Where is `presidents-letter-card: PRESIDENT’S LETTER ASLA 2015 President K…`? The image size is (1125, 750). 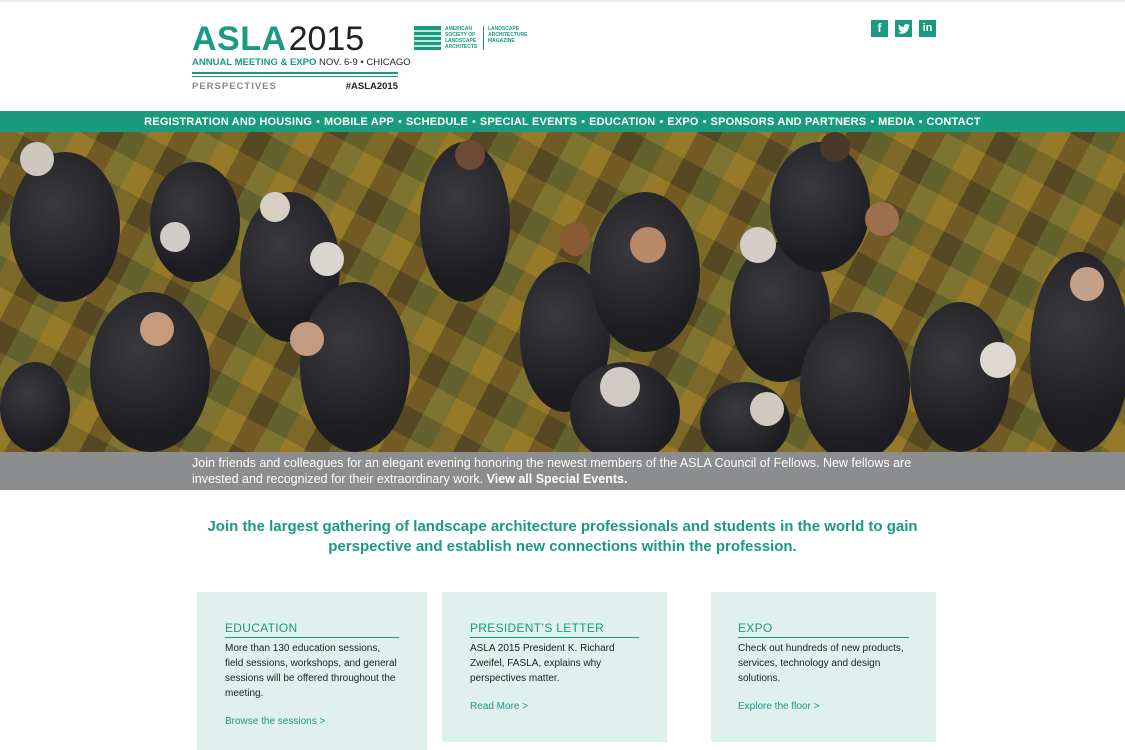 presidents-letter-card: PRESIDENT’S LETTER ASLA 2015 President K… is located at coordinates (554, 667).